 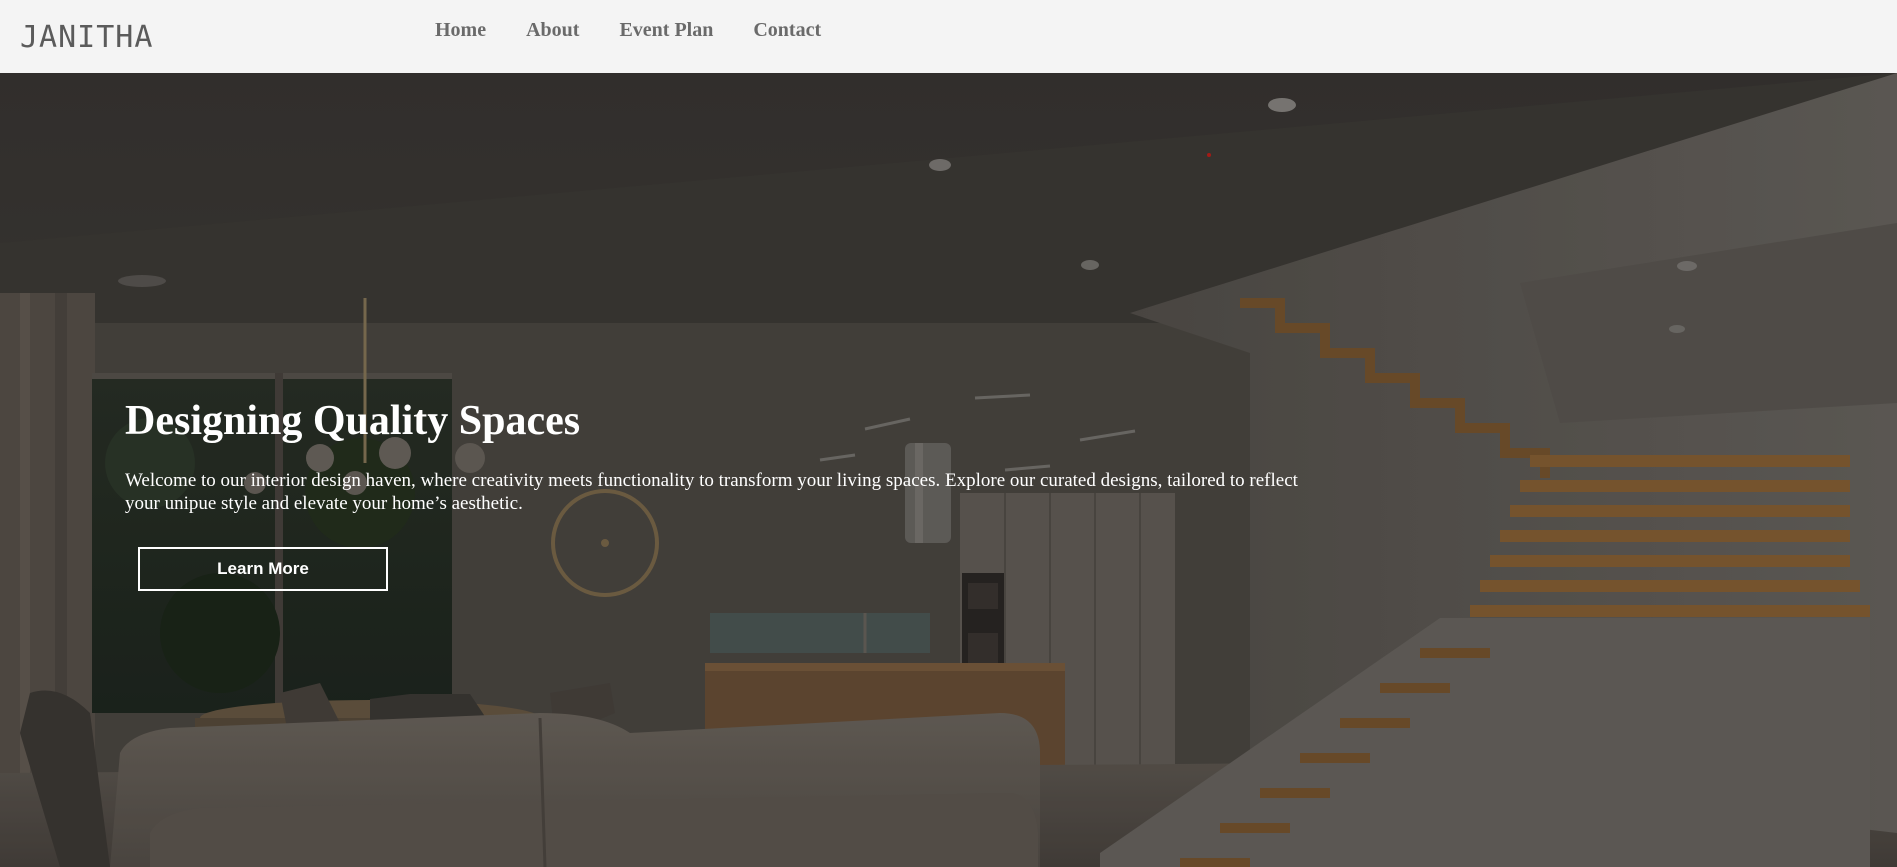 I want to click on top-navigation-bar: JANITHA Home About Event Plan Contact, so click(x=948, y=36).